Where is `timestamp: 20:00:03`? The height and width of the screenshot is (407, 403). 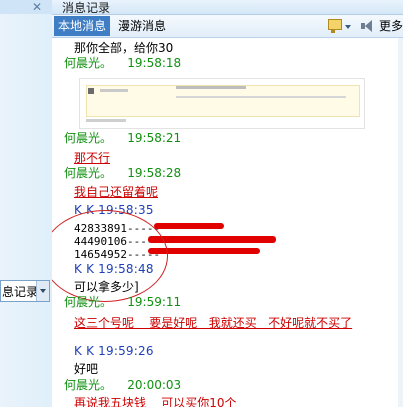
timestamp: 20:00:03 is located at coordinates (154, 385).